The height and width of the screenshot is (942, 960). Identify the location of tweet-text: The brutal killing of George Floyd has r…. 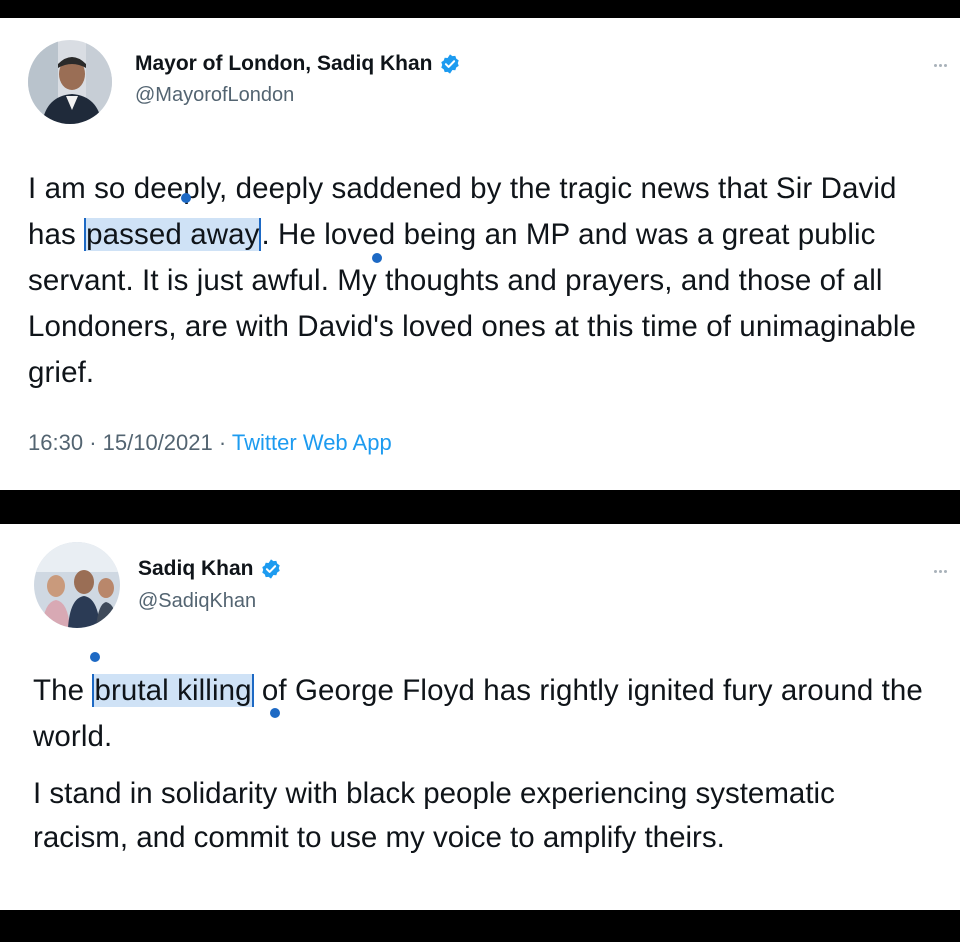
(483, 714).